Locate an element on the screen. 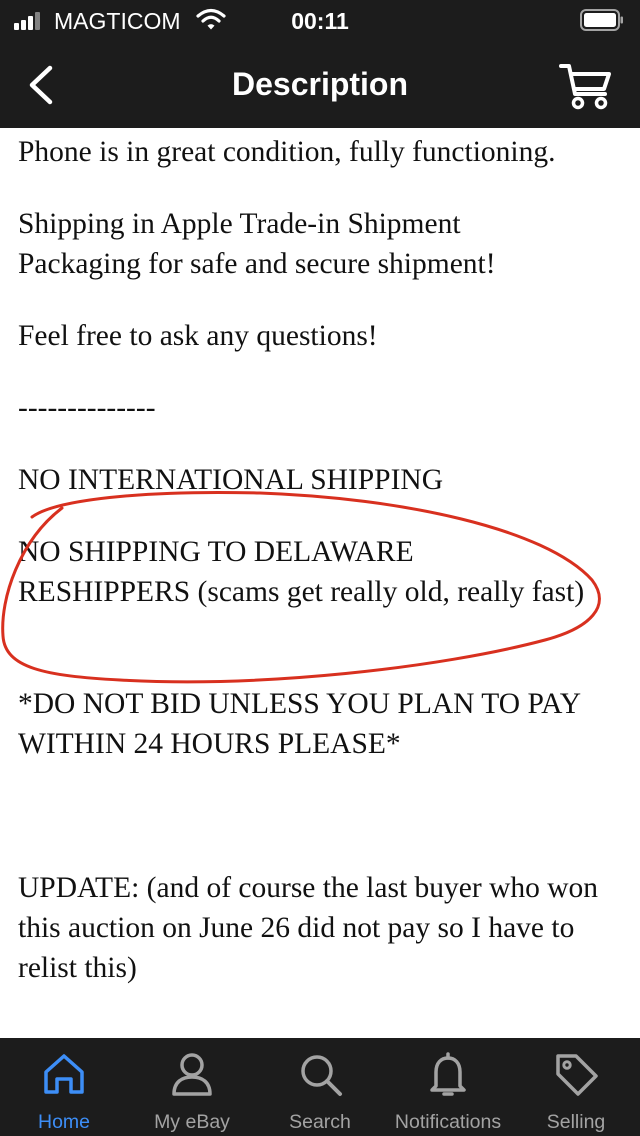 This screenshot has width=640, height=1136. status-bar: MAGTICOM 00:11 is located at coordinates (320, 21).